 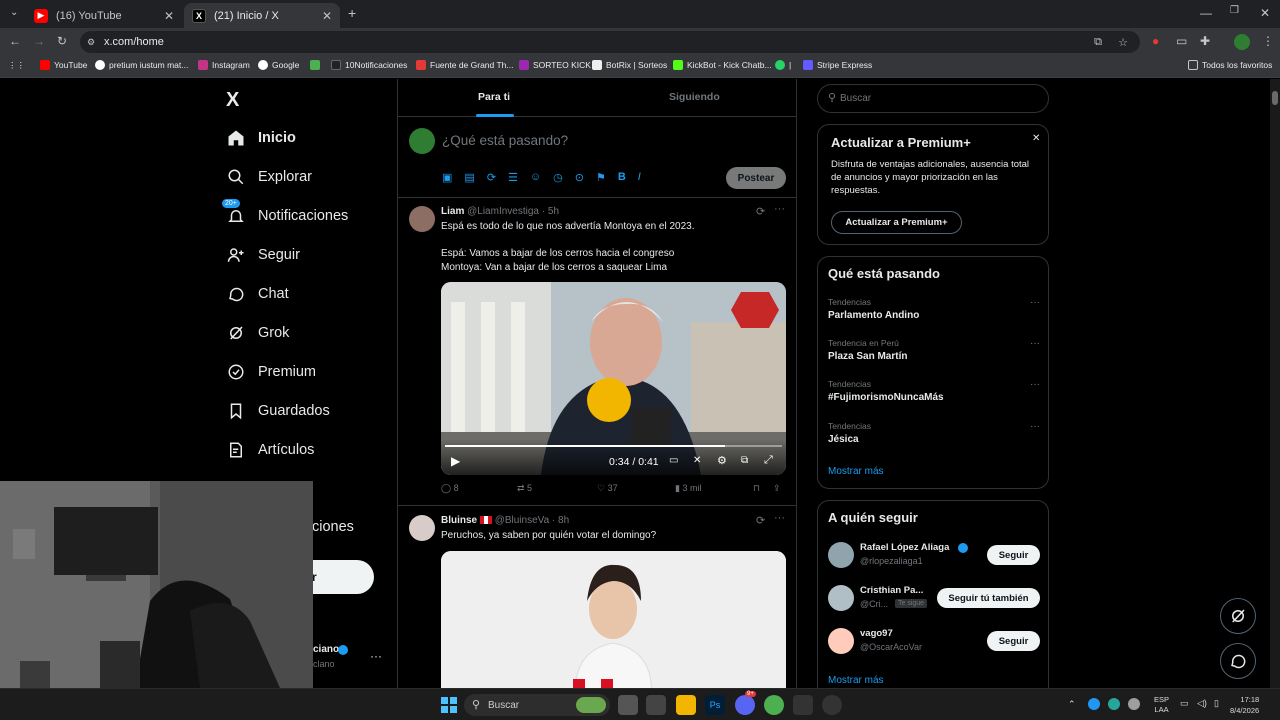 I want to click on italic-icon: I, so click(x=639, y=177).